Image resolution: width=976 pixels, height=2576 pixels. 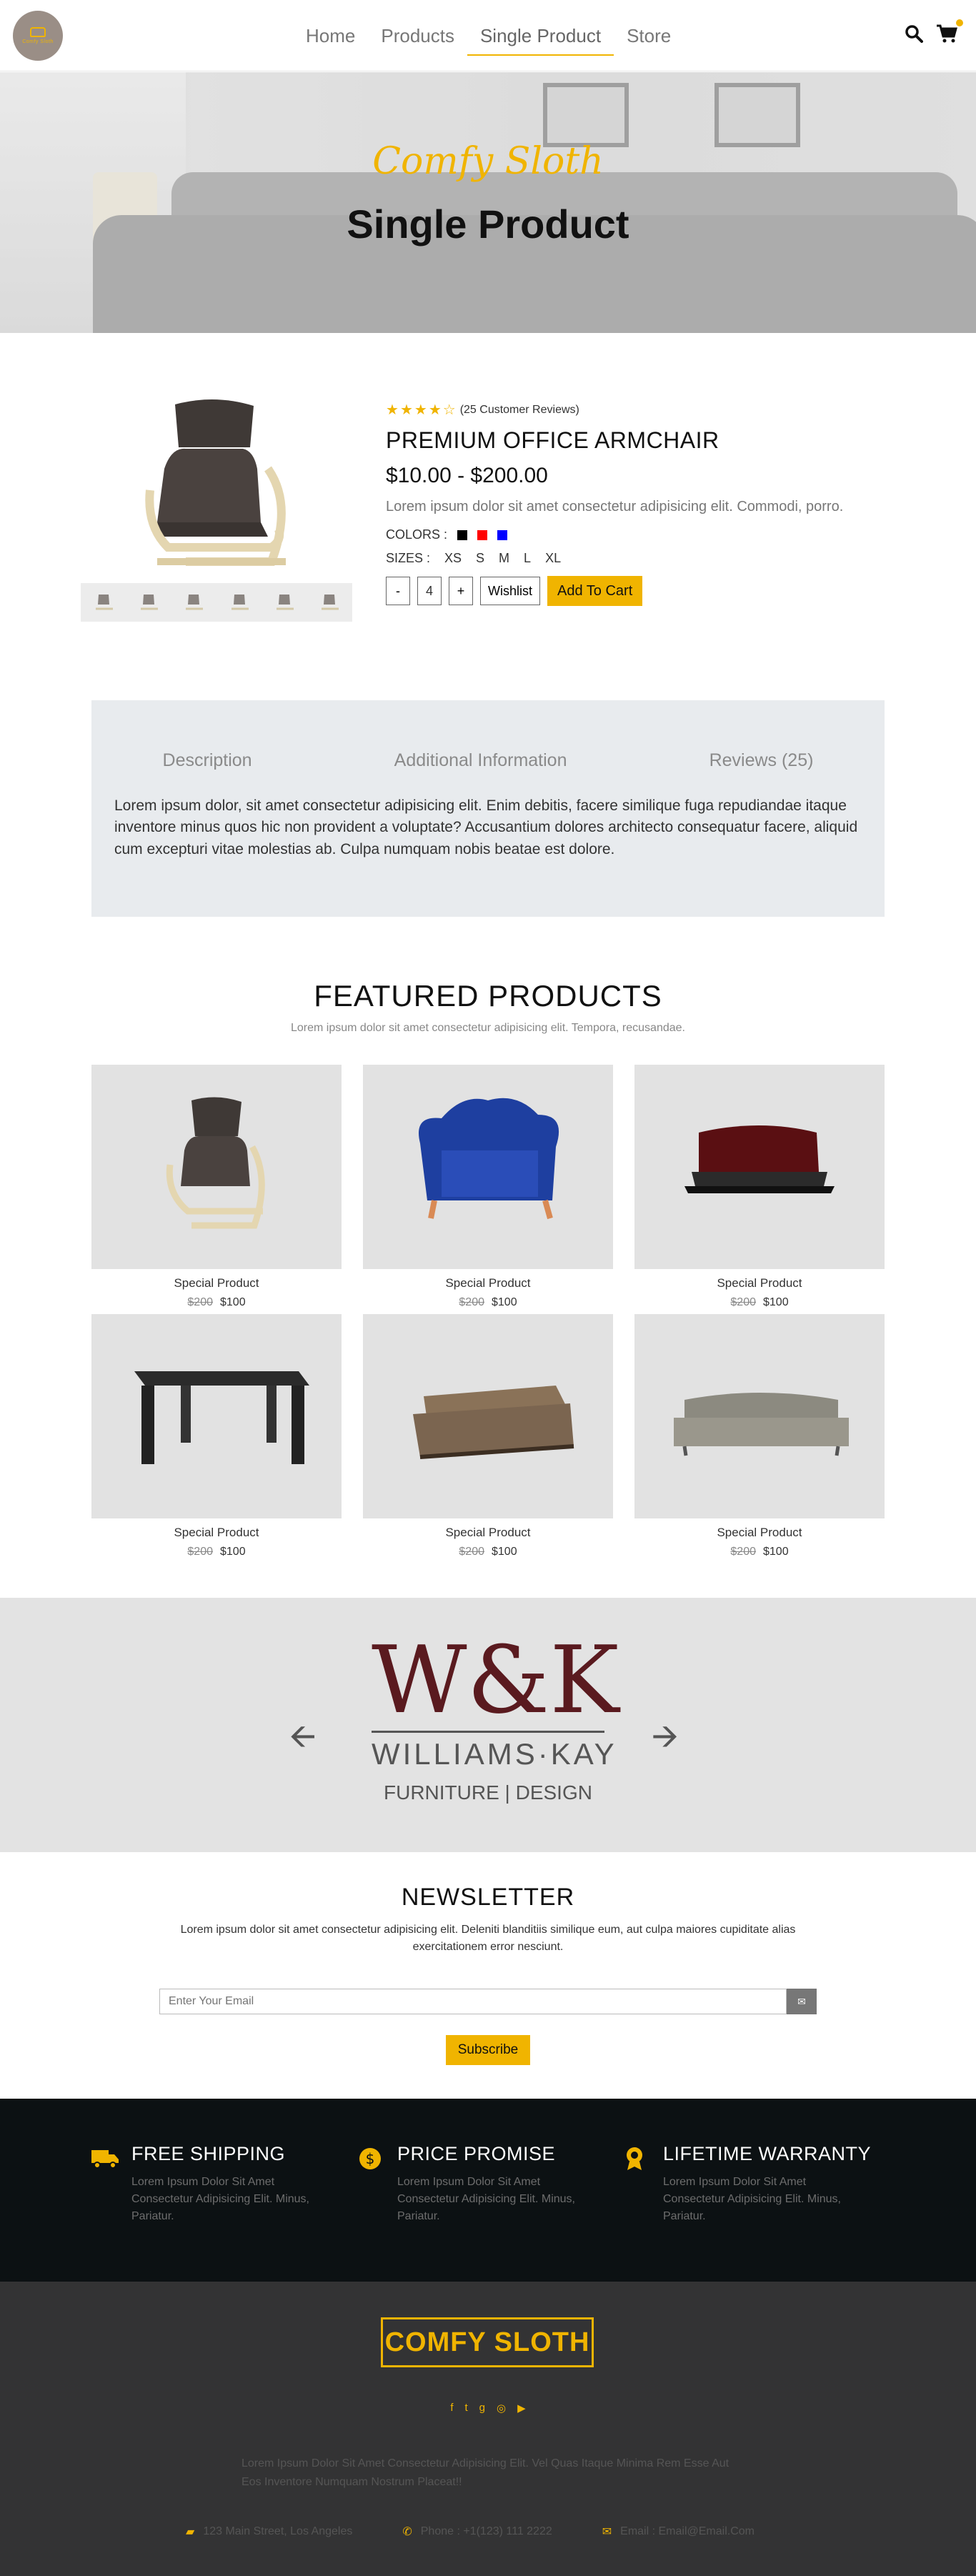 What do you see at coordinates (371, 2159) in the screenshot?
I see `dollar-icon: $` at bounding box center [371, 2159].